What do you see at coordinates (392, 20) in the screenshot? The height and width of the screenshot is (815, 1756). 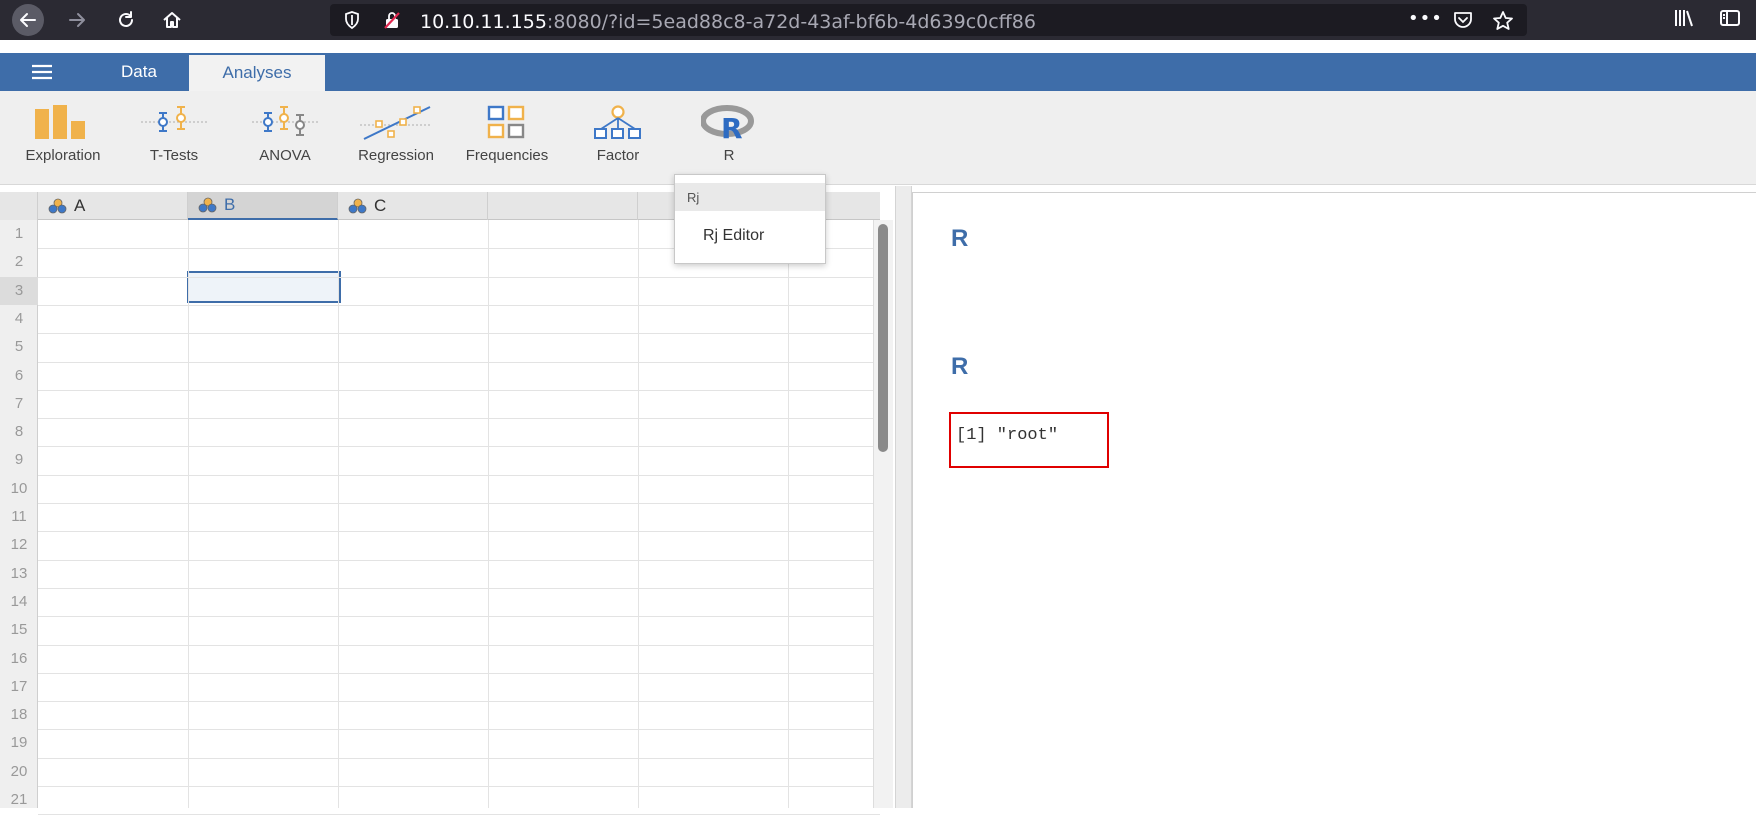 I see `insecure-lock-icon` at bounding box center [392, 20].